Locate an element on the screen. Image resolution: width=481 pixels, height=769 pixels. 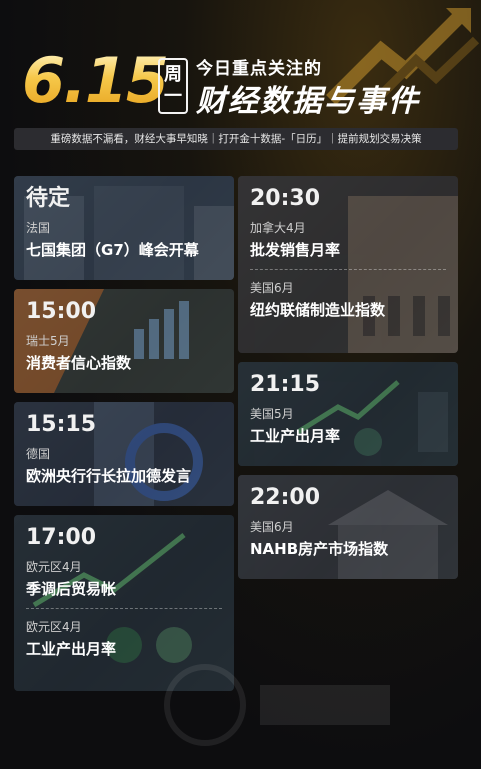
event-card: 21:15 美国5月 工业产出月率 is located at coordinates (348, 414).